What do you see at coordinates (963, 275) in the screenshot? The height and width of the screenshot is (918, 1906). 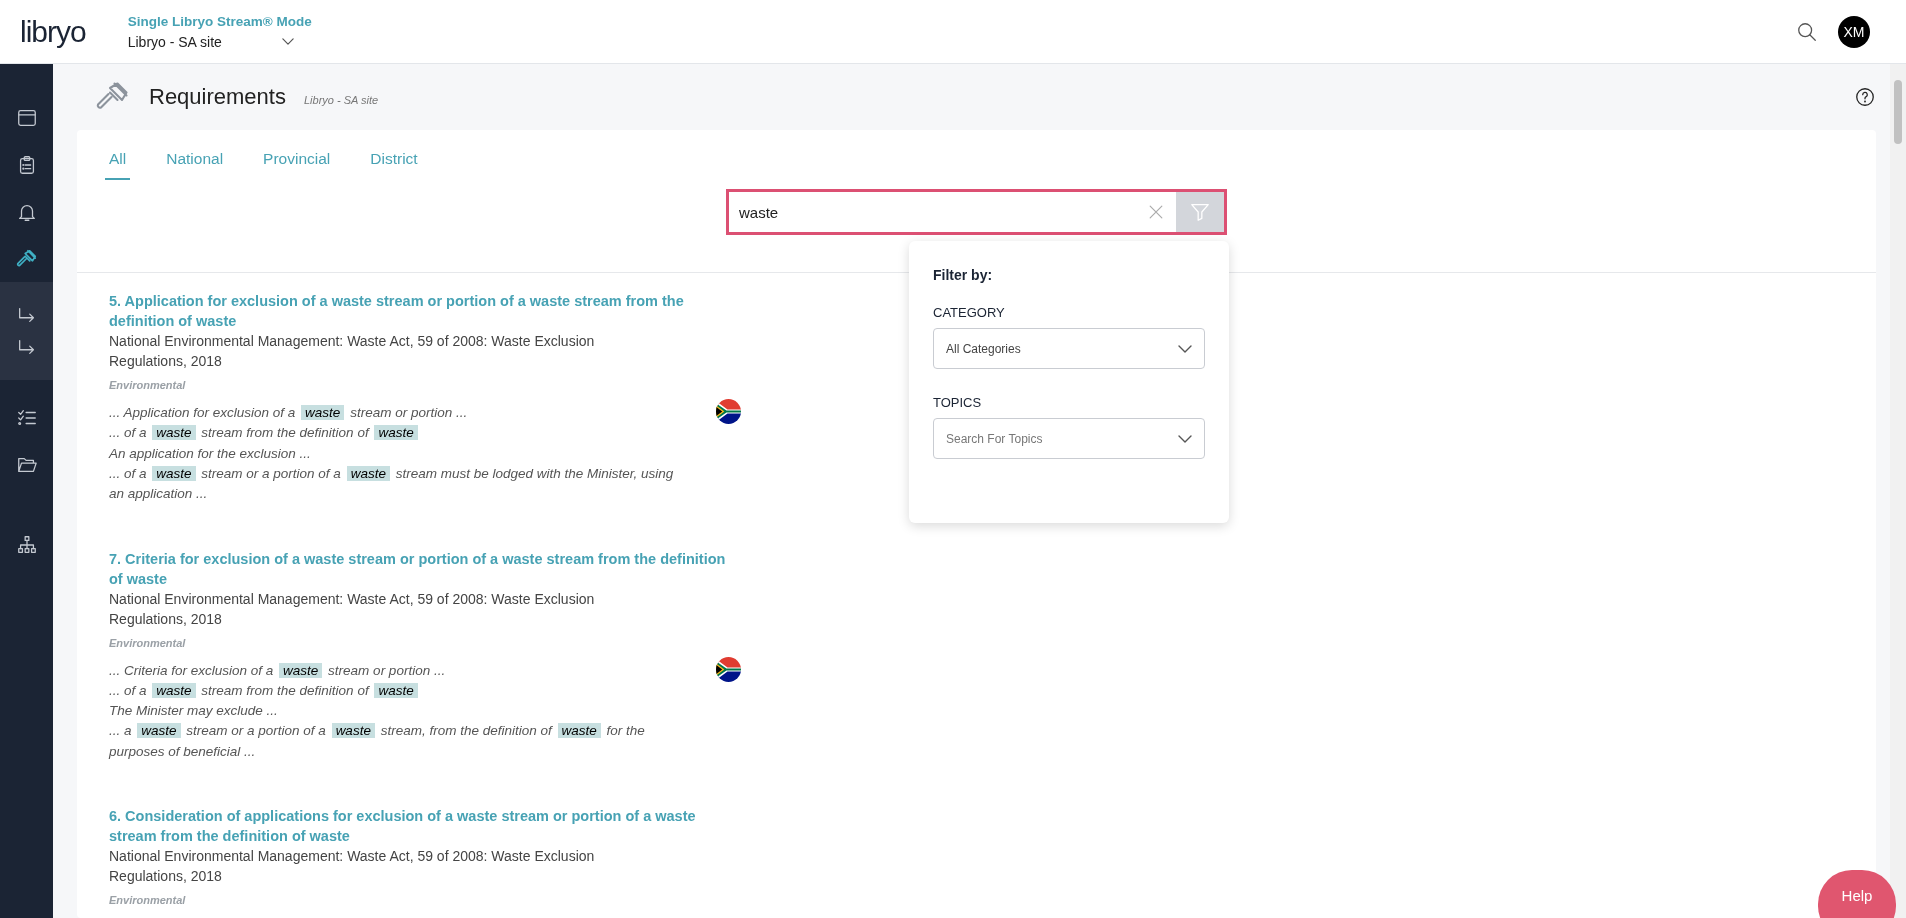 I see `filter-title: Filter by:` at bounding box center [963, 275].